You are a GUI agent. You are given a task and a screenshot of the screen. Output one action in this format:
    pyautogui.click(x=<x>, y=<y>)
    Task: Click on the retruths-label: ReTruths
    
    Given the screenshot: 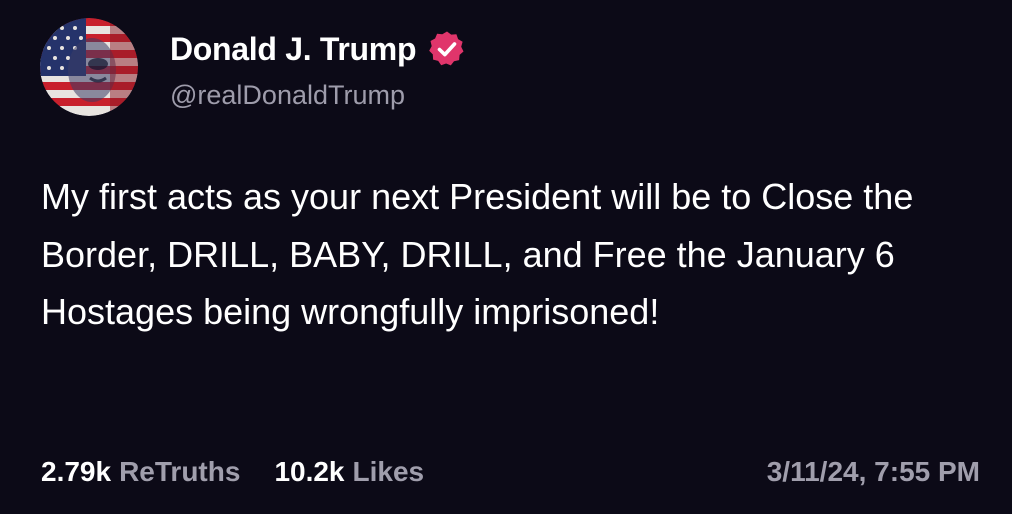 What is the action you would take?
    pyautogui.click(x=180, y=471)
    